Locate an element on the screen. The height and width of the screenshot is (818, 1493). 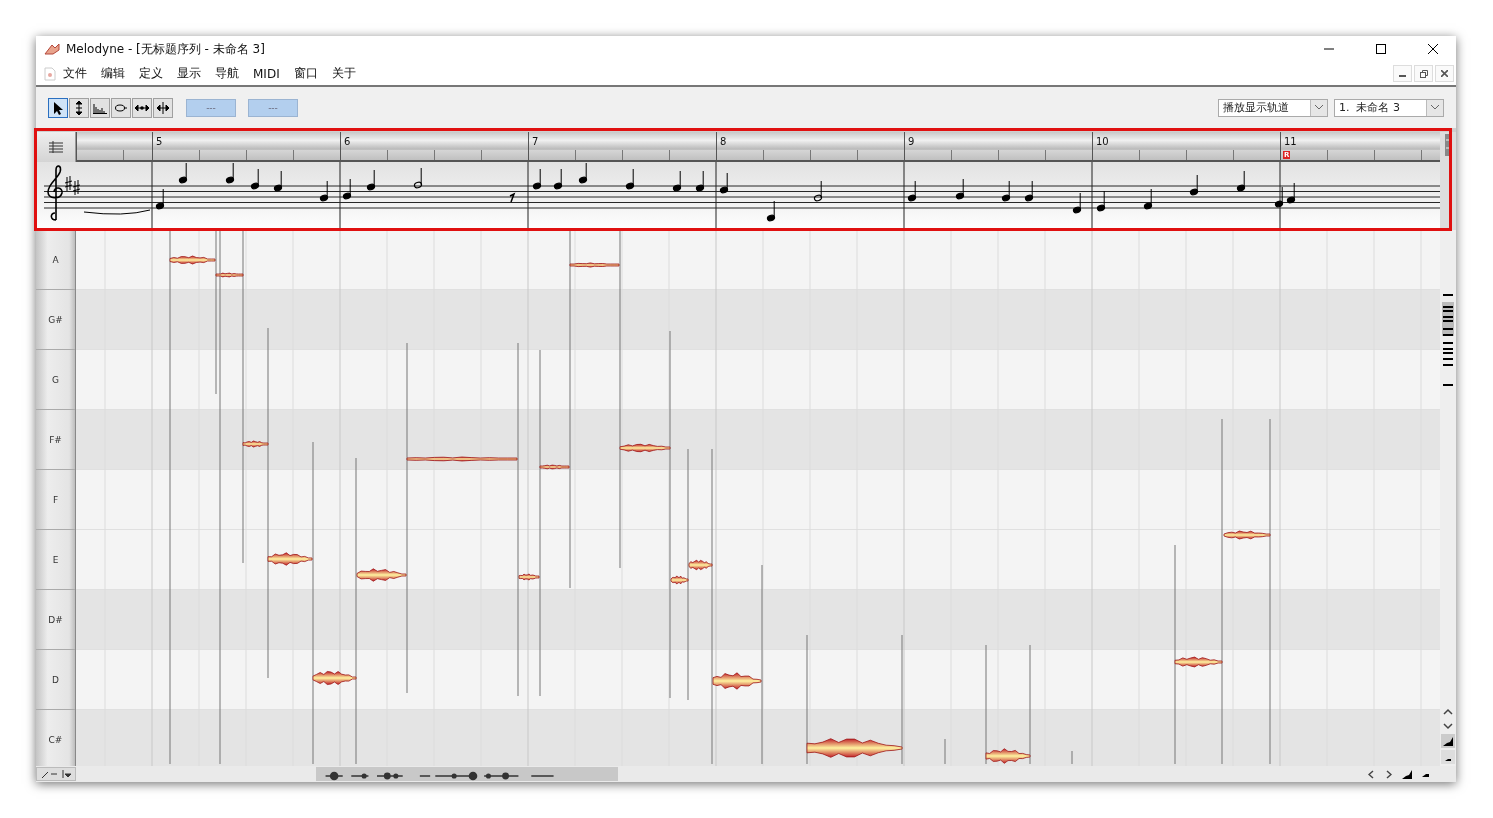
bars-icon is located at coordinates (100, 107).